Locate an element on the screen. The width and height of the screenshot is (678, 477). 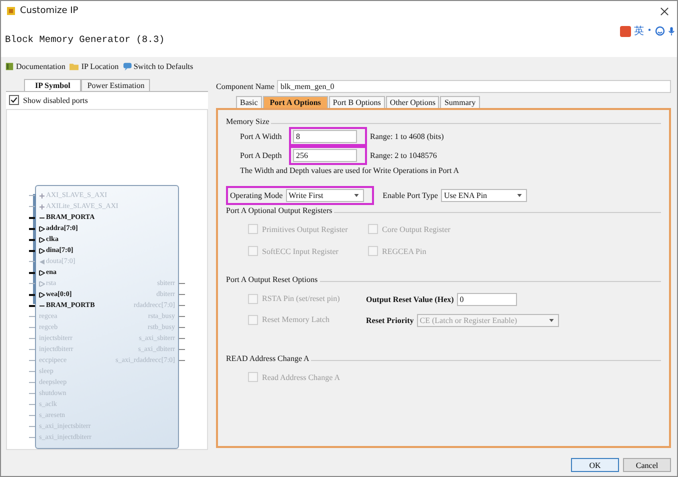
output-arrow-icon is located at coordinates (42, 261).